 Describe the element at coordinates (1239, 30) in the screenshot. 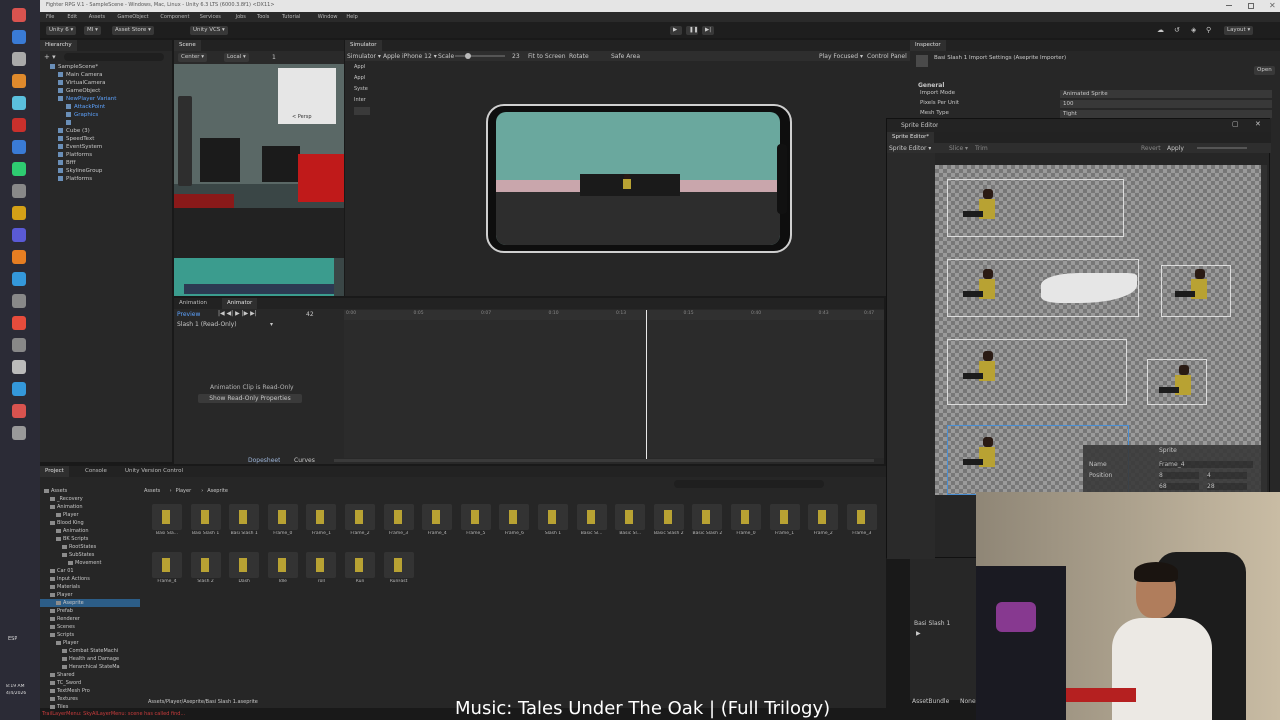

I see `layout-button: Layout ▾` at that location.